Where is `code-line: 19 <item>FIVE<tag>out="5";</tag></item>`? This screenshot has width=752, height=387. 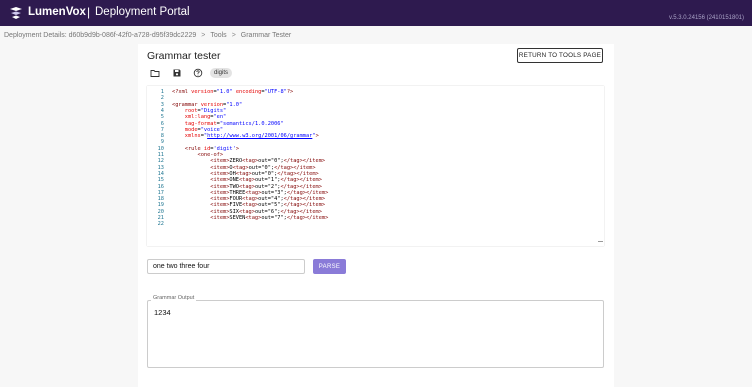 code-line: 19 <item>FIVE<tag>out="5";</tag></item> is located at coordinates (372, 205).